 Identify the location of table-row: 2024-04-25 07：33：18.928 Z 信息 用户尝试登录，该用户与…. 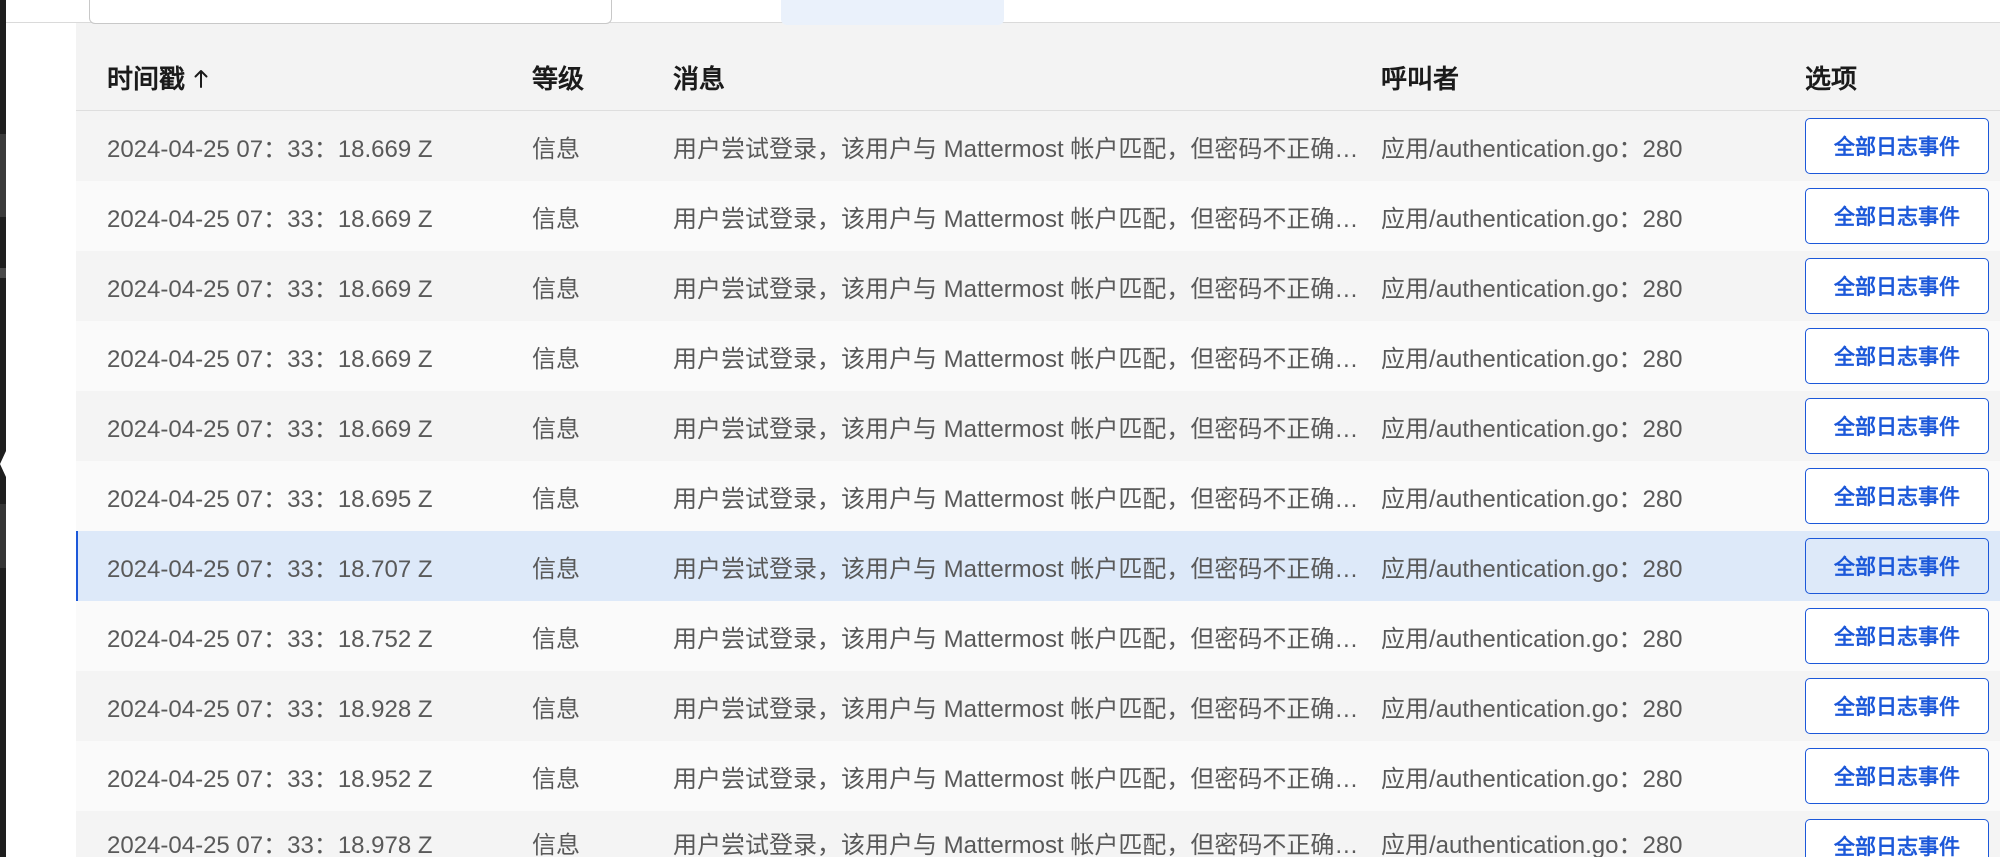
(1038, 706).